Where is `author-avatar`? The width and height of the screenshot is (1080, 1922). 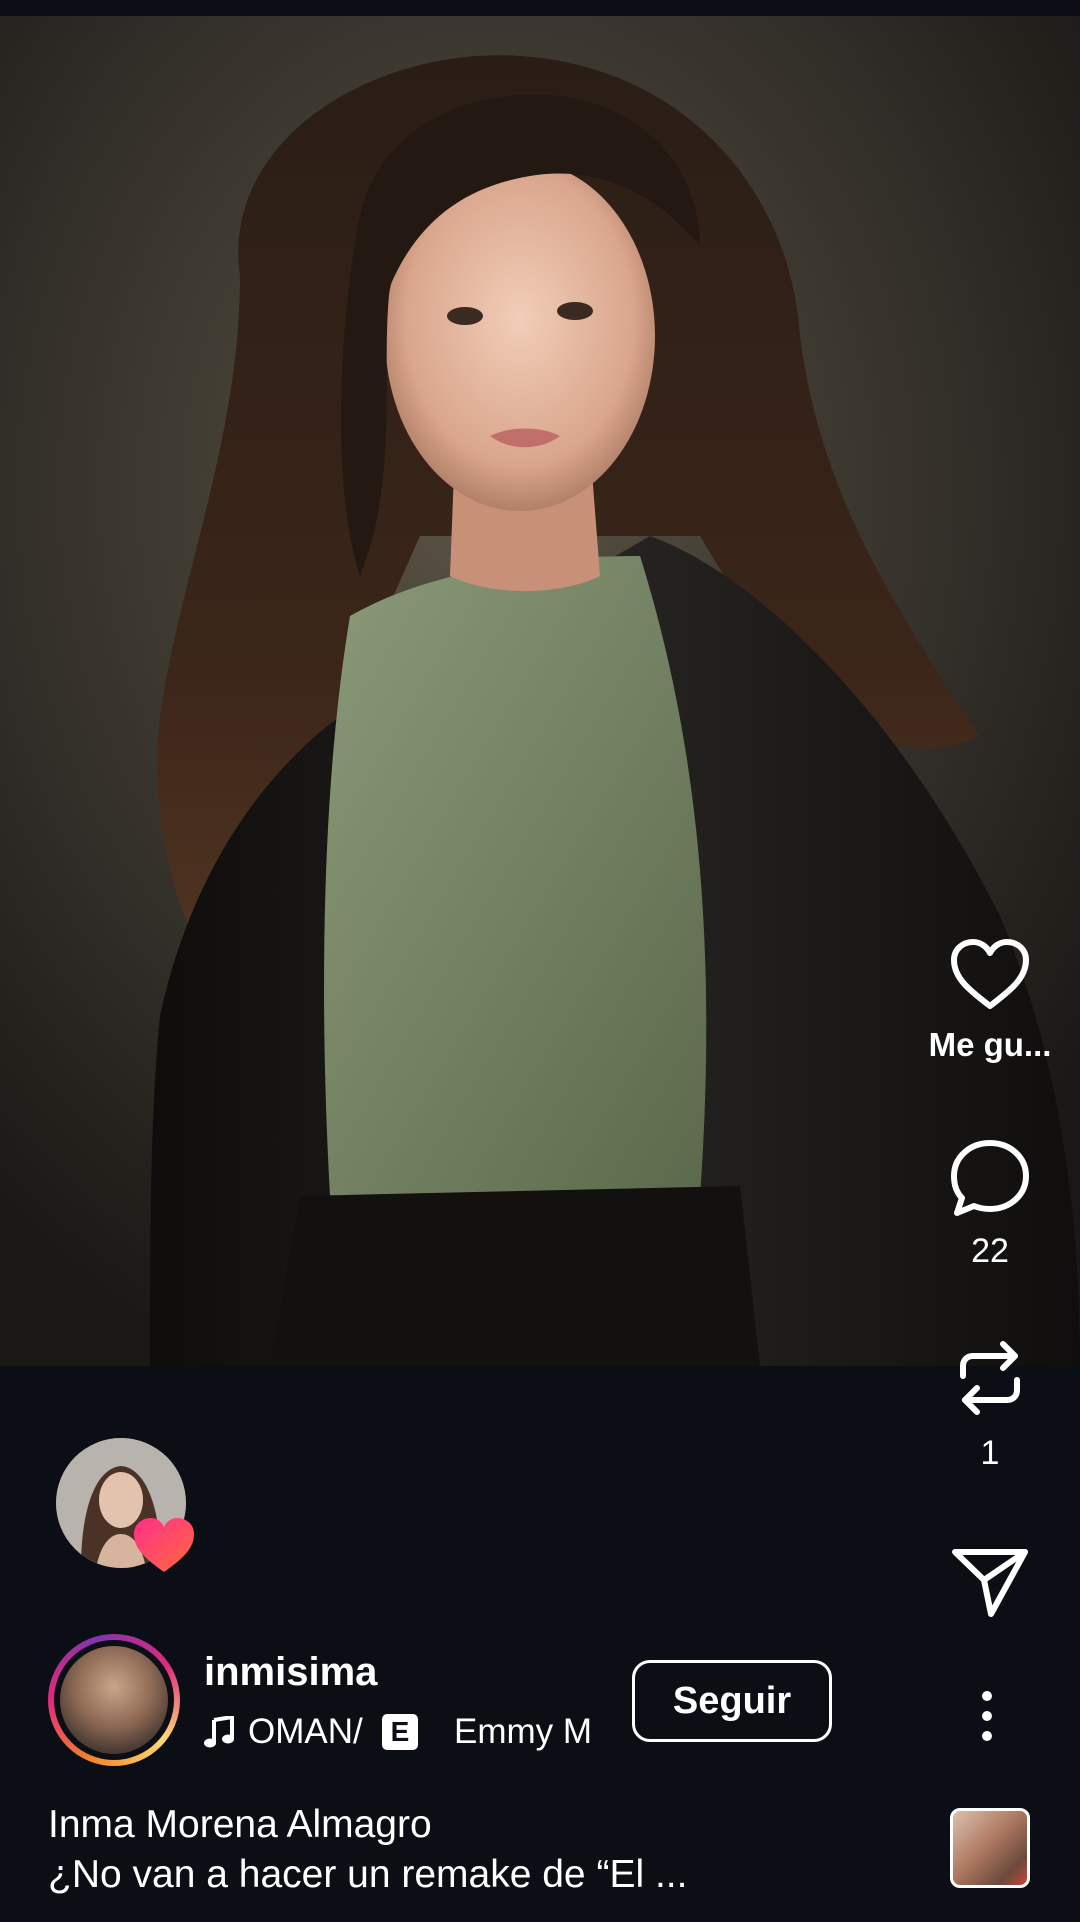 author-avatar is located at coordinates (114, 1700).